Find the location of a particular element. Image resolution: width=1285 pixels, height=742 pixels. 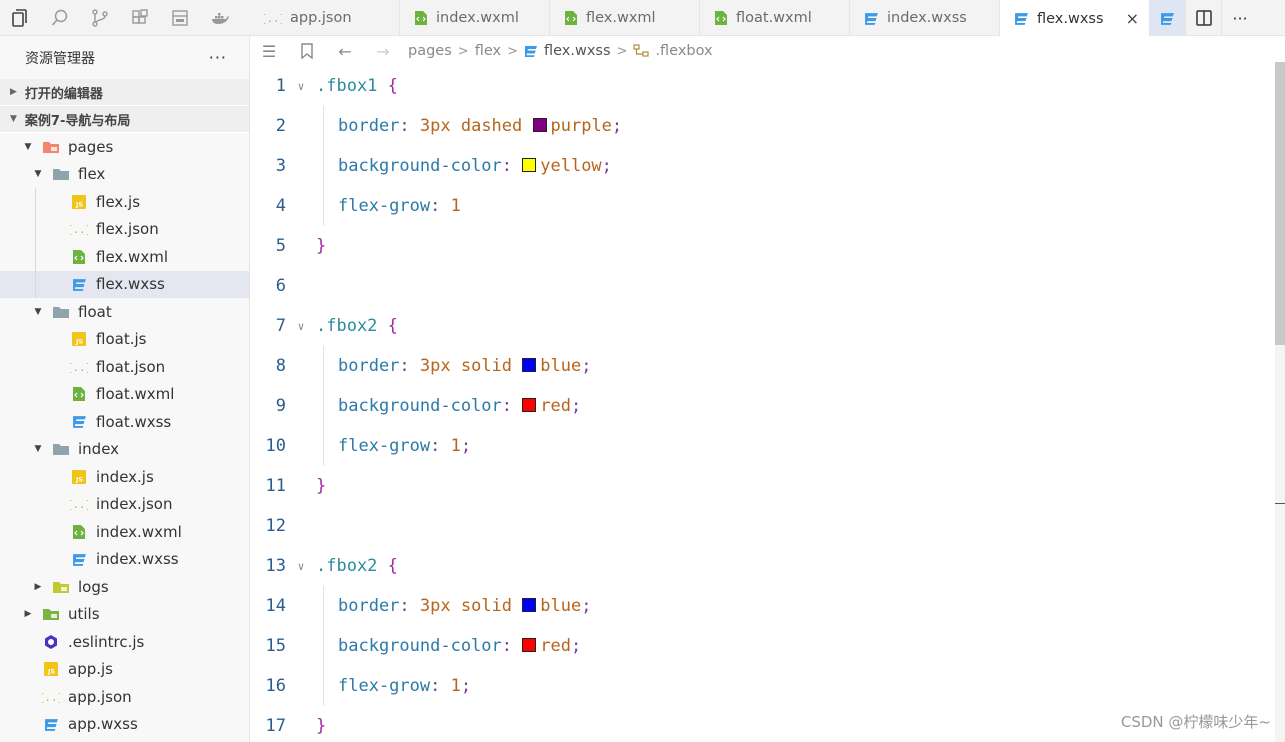

svg-text: JS is located at coordinates (79, 479).